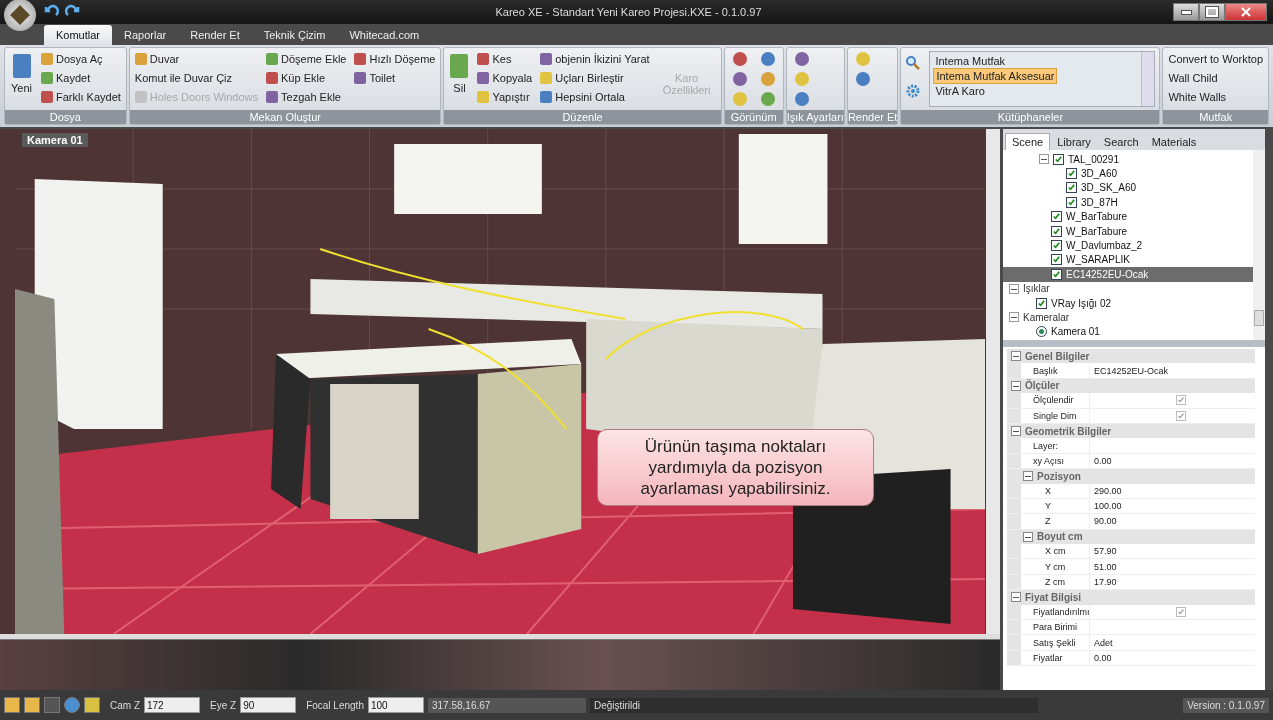 This screenshot has height=720, width=1273. I want to click on ribbon-button: Kes, so click(505, 58).